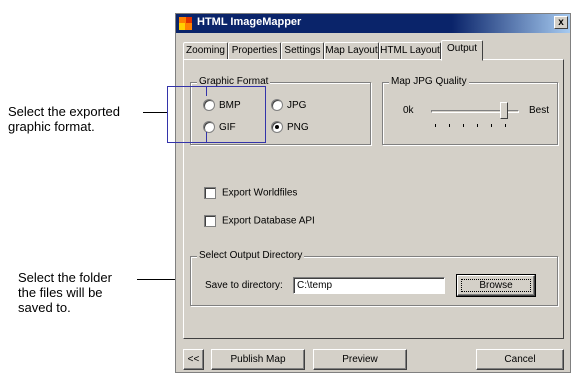  I want to click on radio-gif: GIF, so click(219, 127).